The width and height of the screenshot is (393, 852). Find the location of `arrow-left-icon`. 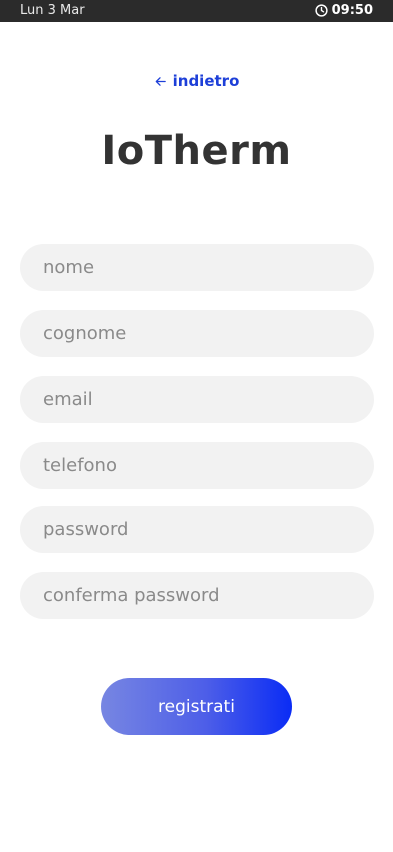

arrow-left-icon is located at coordinates (160, 81).